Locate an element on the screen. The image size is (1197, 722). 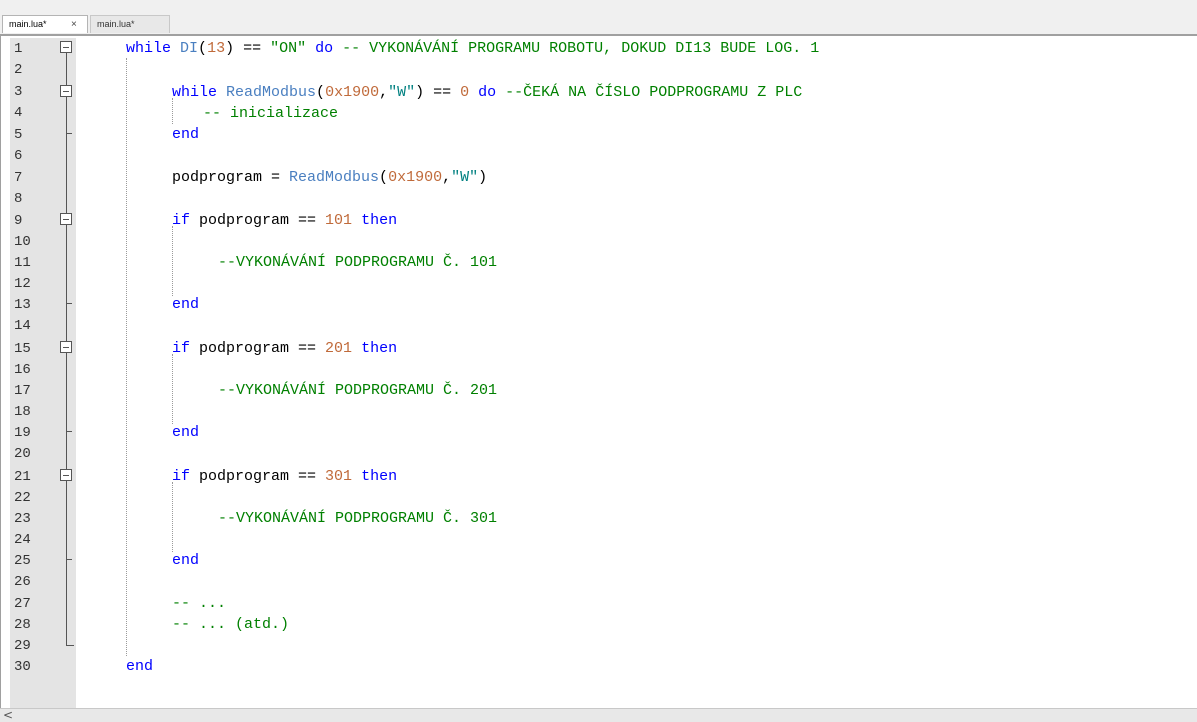
code-line-28: -- ... (atd.) is located at coordinates (231, 624).